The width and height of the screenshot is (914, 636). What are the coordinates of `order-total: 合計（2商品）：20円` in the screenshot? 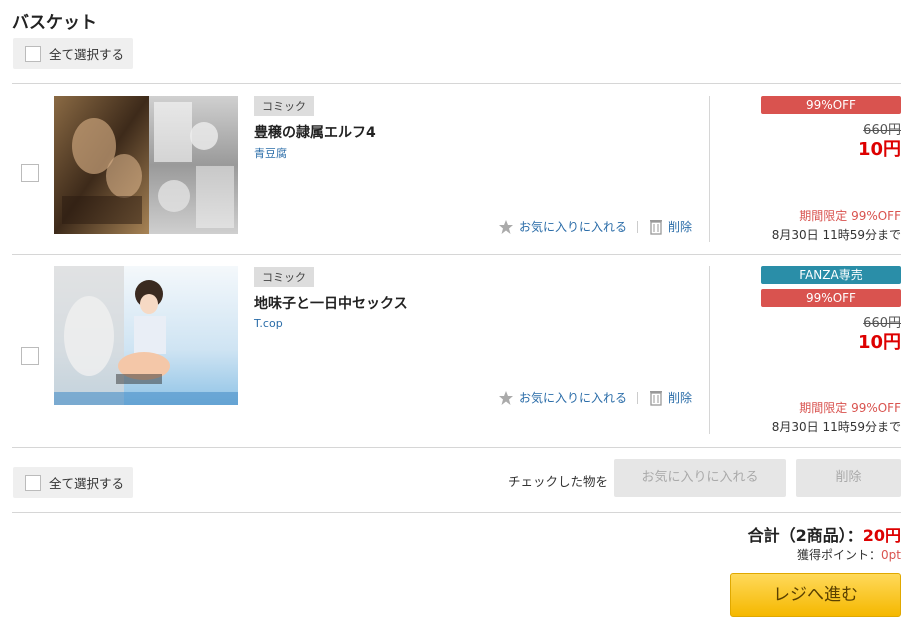 It's located at (824, 534).